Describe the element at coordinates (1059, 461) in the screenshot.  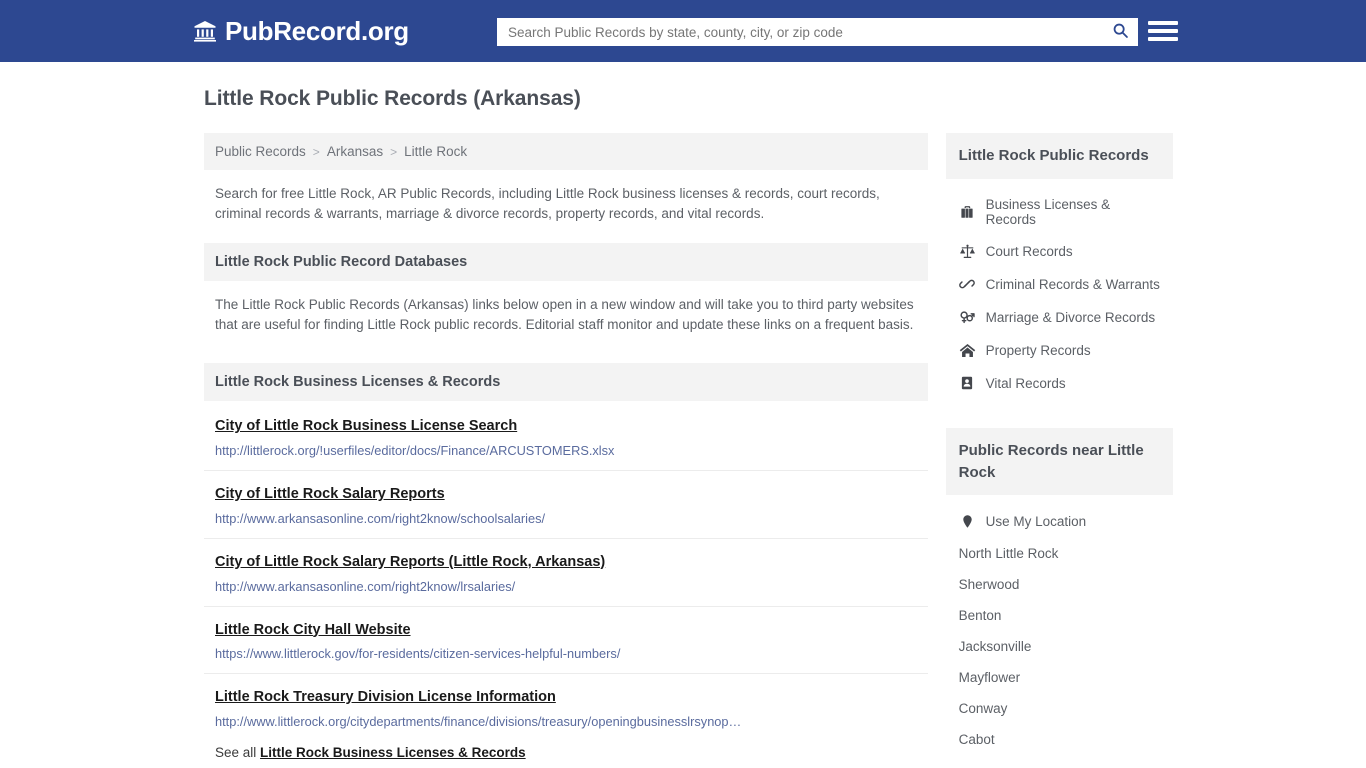
I see `sidebar-nearby-heading: Public Records near Little Rock` at that location.